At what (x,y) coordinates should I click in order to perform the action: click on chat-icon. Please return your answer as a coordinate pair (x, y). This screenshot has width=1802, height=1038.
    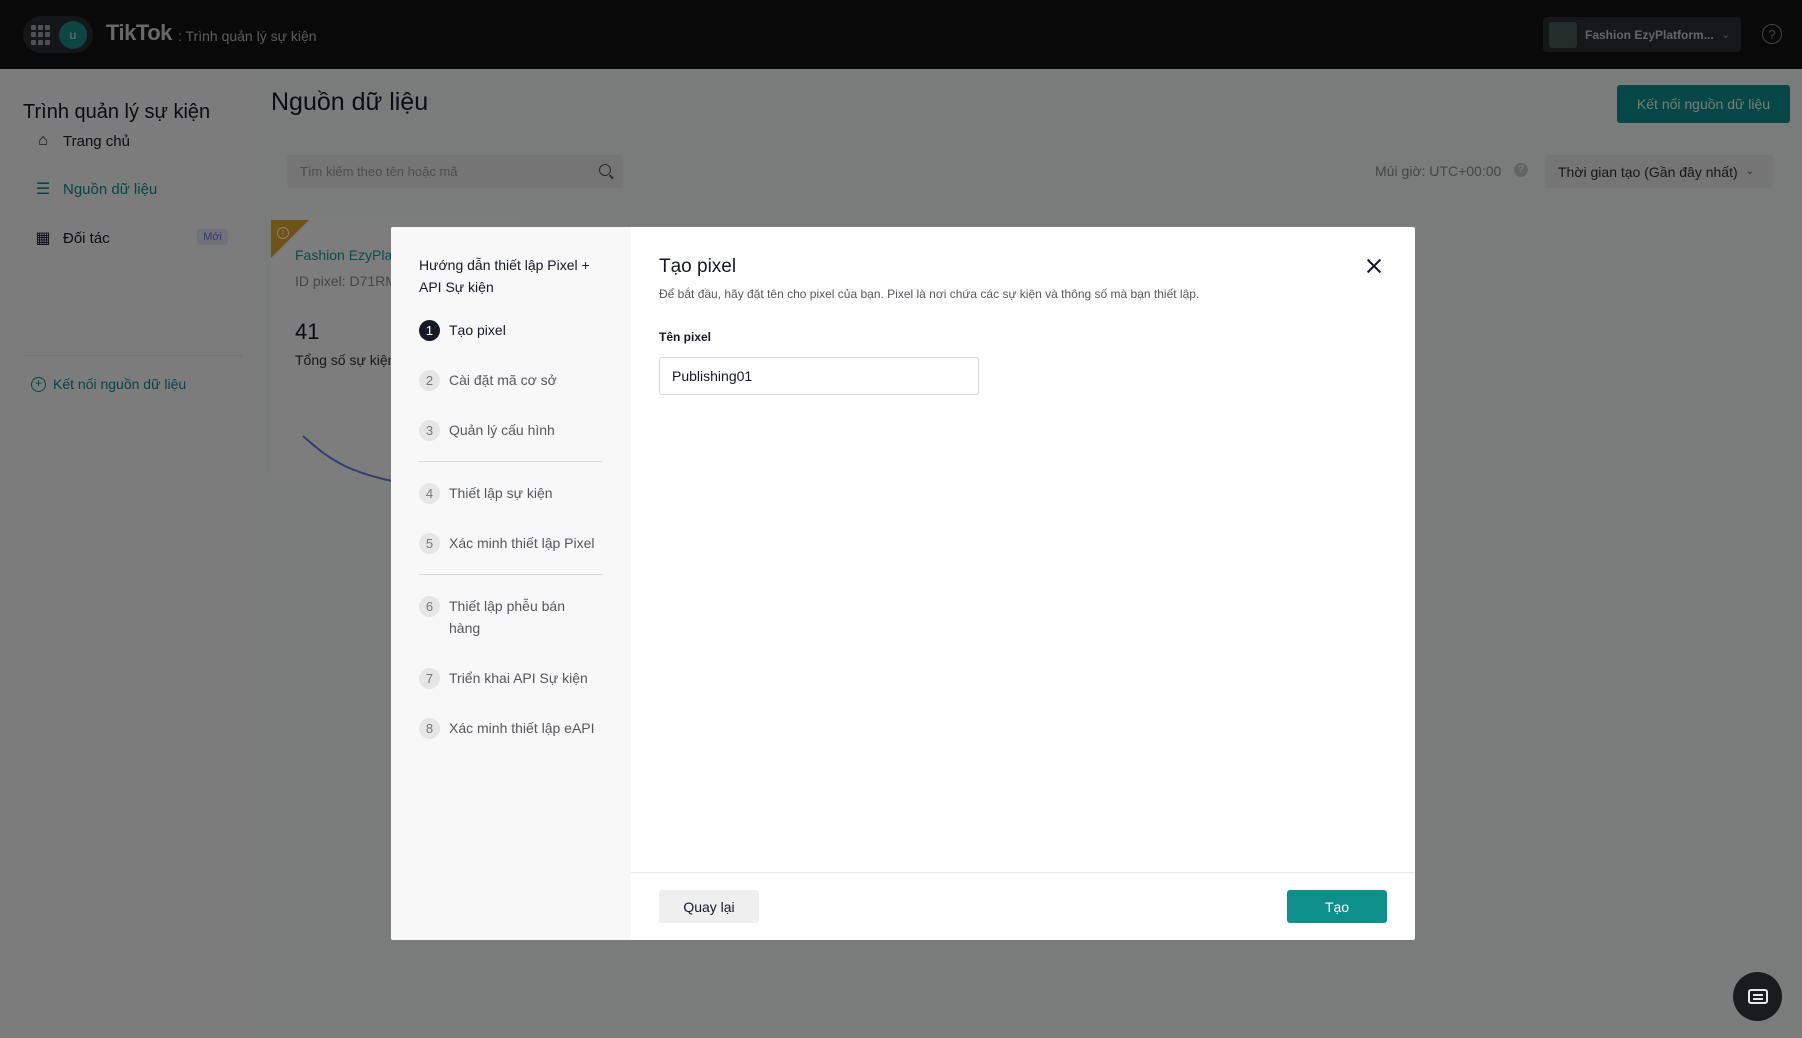
    Looking at the image, I should click on (1757, 996).